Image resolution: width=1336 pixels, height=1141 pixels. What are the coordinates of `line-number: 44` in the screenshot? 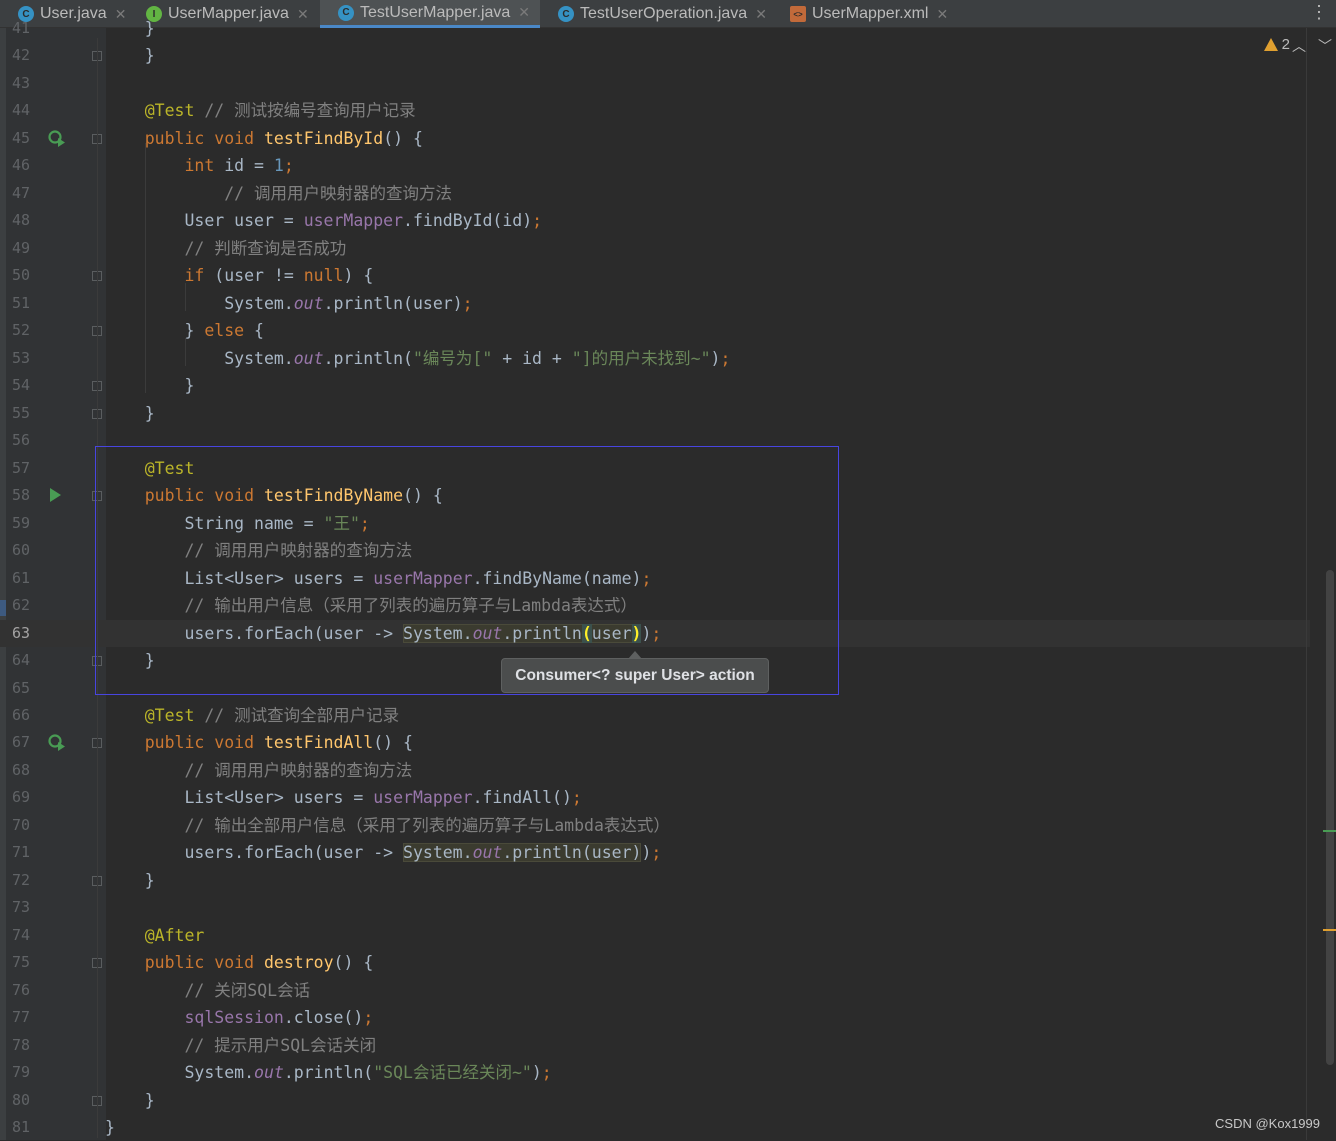 It's located at (21, 110).